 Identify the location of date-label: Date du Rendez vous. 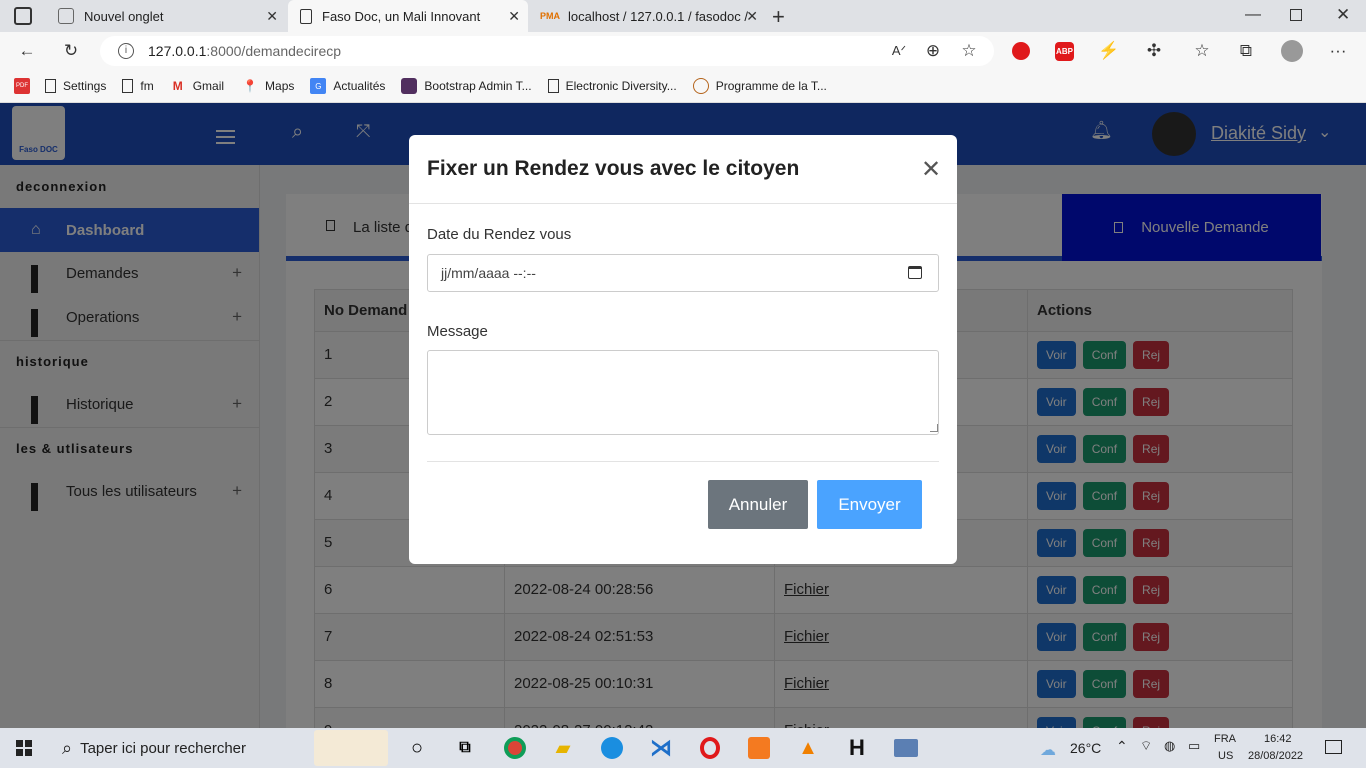
(499, 234).